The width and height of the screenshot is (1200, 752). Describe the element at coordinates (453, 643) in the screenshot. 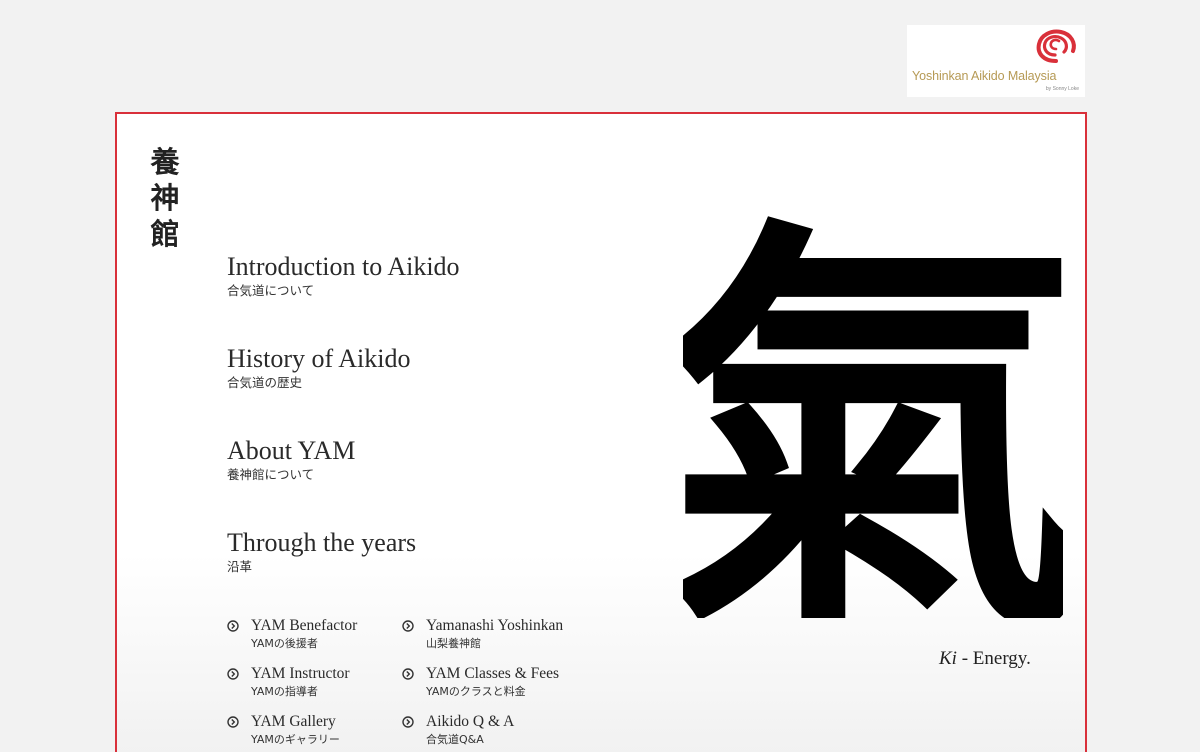

I see `submenu-sublabel: 山梨養神館` at that location.